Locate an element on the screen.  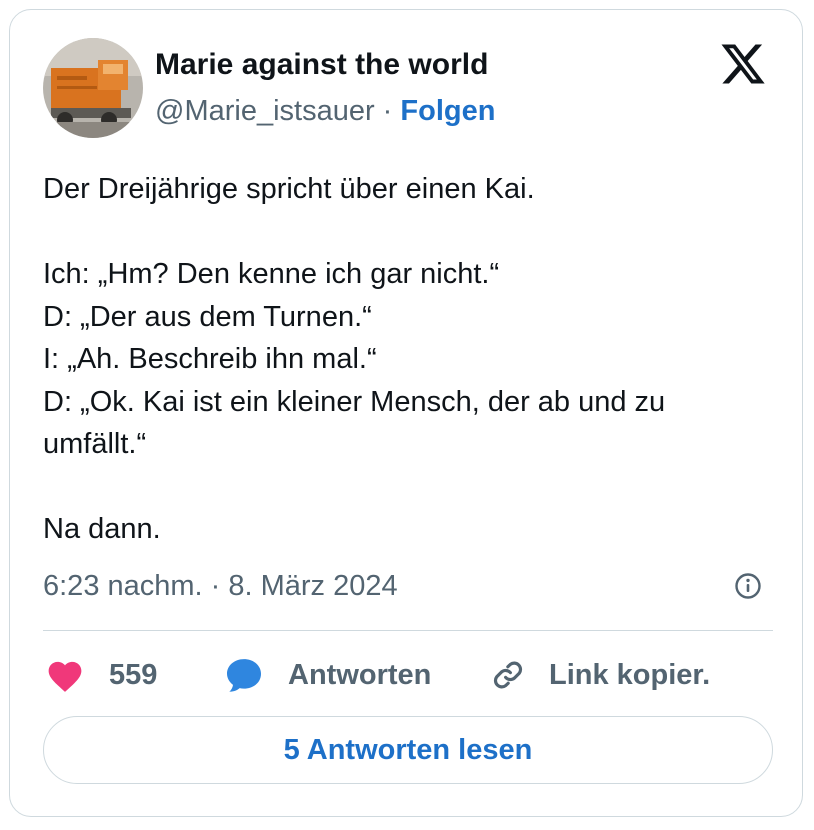
copy-link-label: Link kopier. is located at coordinates (630, 674).